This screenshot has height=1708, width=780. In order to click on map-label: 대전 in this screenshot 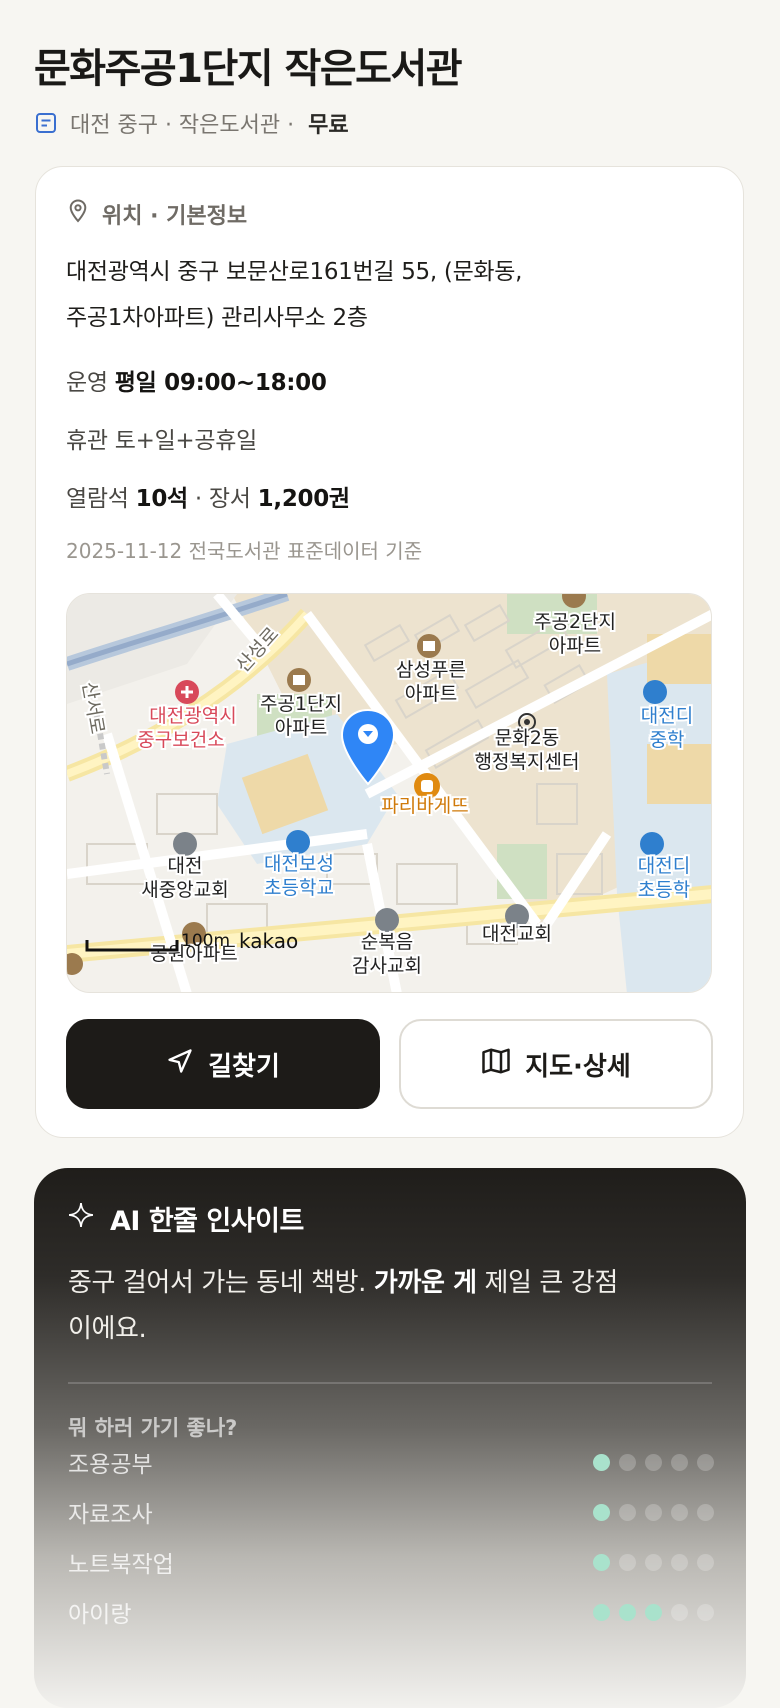, I will do `click(185, 866)`.